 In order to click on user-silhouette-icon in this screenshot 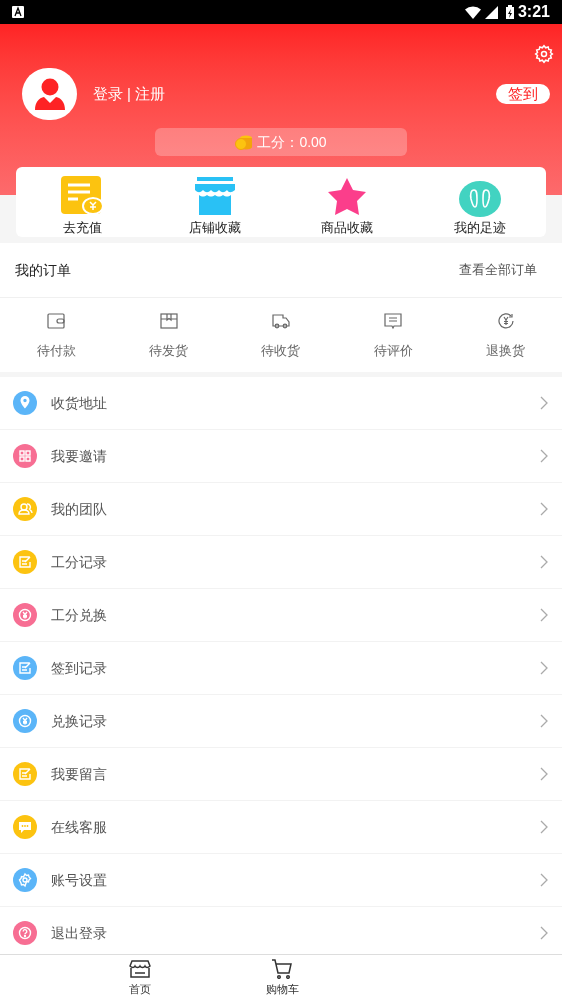, I will do `click(49, 94)`.